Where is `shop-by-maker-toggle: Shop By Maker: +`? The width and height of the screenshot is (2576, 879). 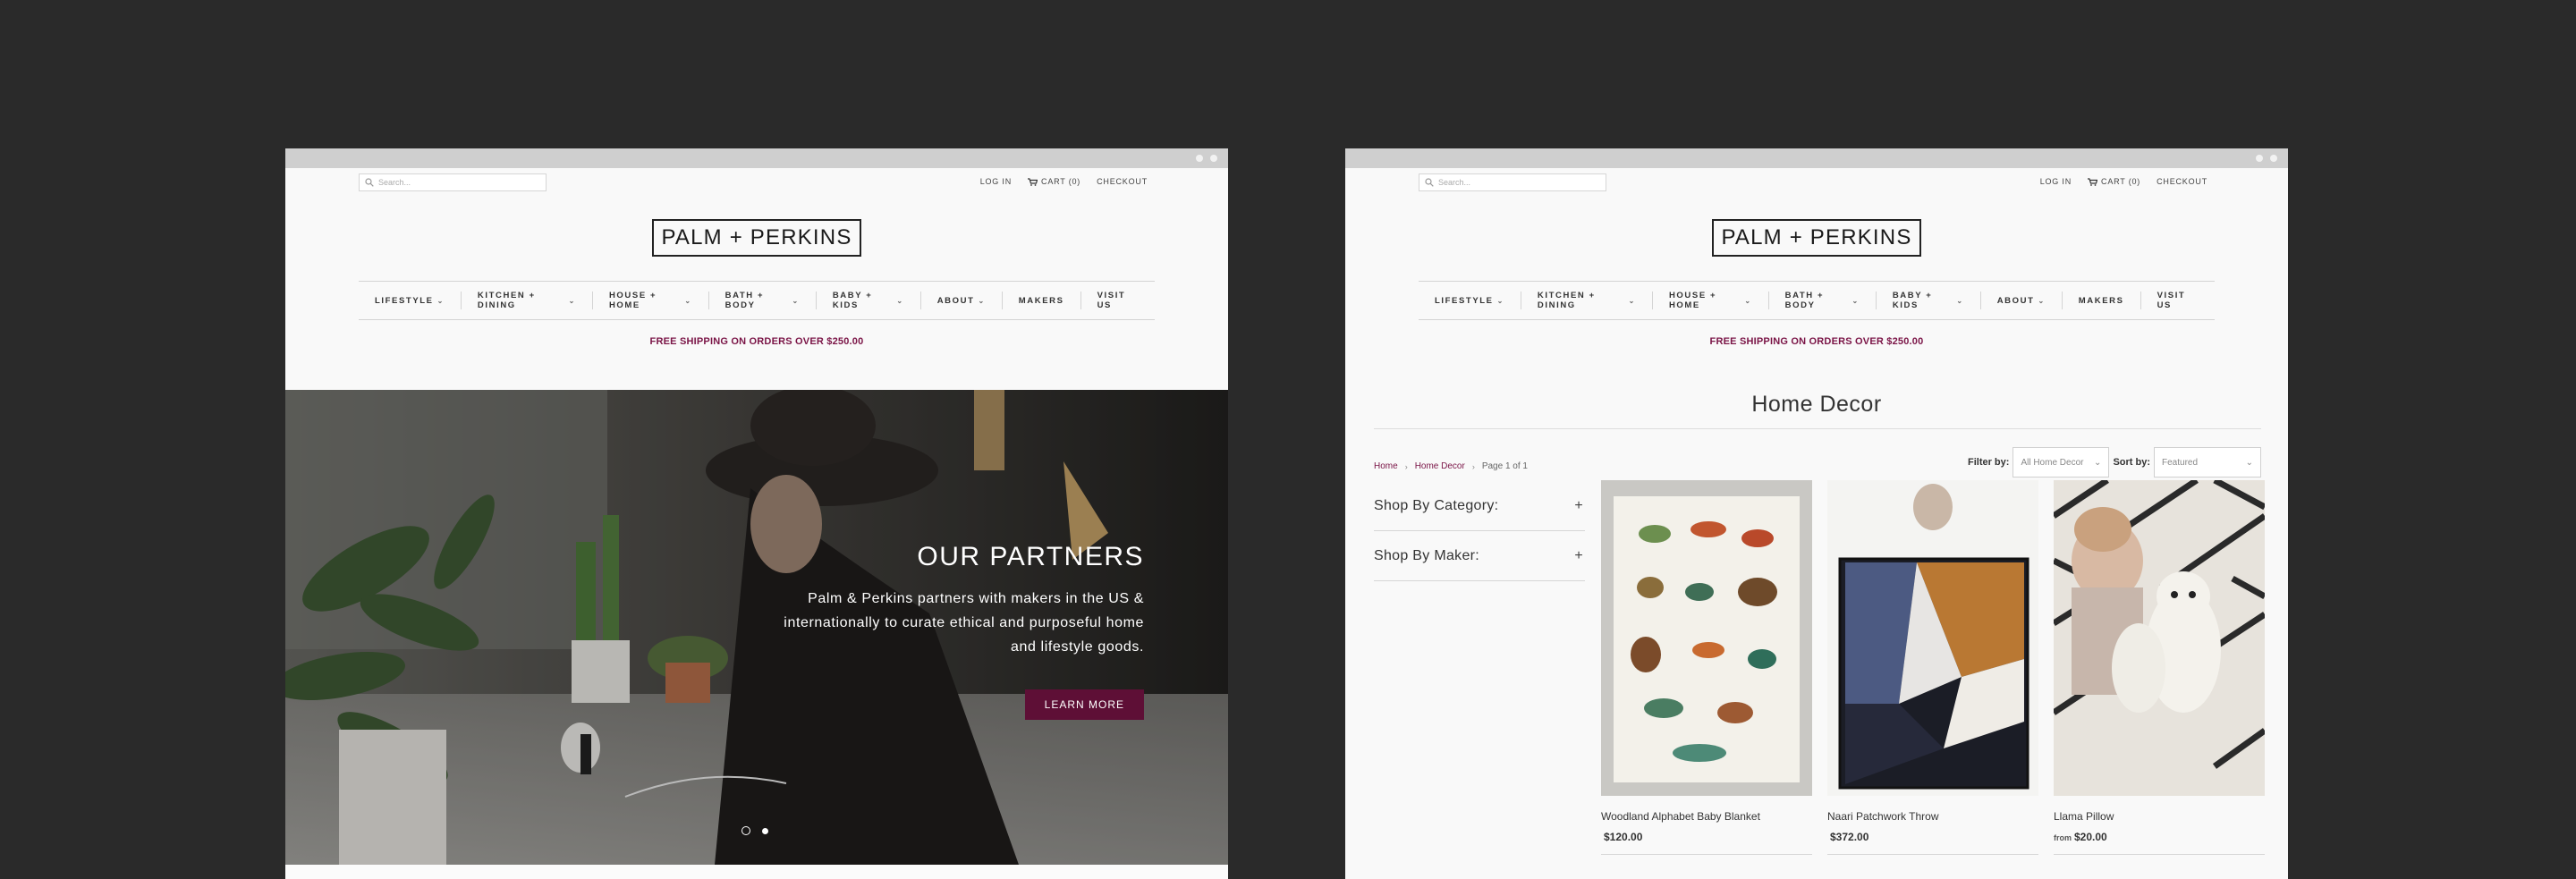
shop-by-maker-toggle: Shop By Maker: + is located at coordinates (1479, 556).